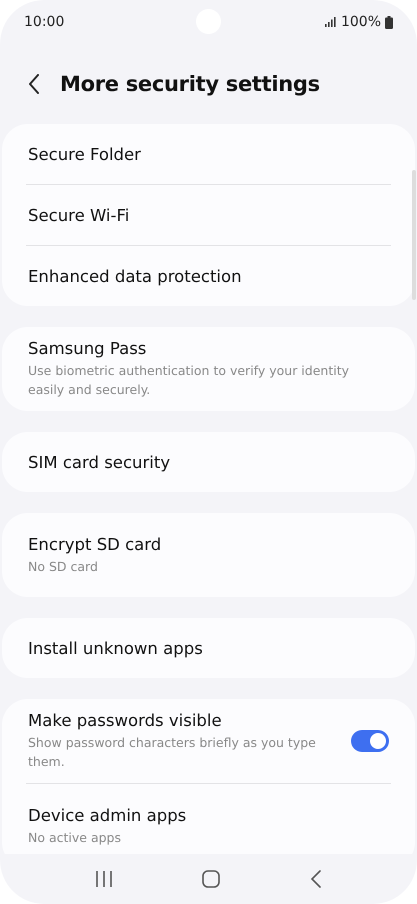  Describe the element at coordinates (208, 154) in the screenshot. I see `settings-item: Secure Folder` at that location.